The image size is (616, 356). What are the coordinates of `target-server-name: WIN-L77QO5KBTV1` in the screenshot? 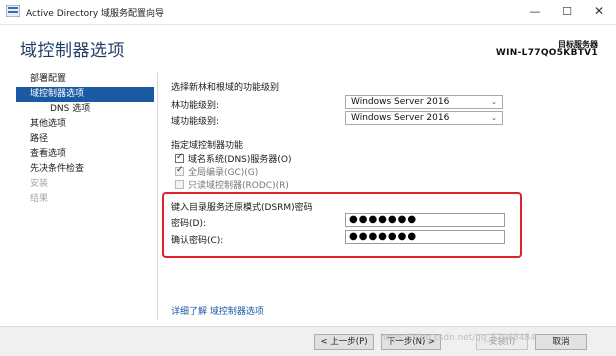 It's located at (546, 53).